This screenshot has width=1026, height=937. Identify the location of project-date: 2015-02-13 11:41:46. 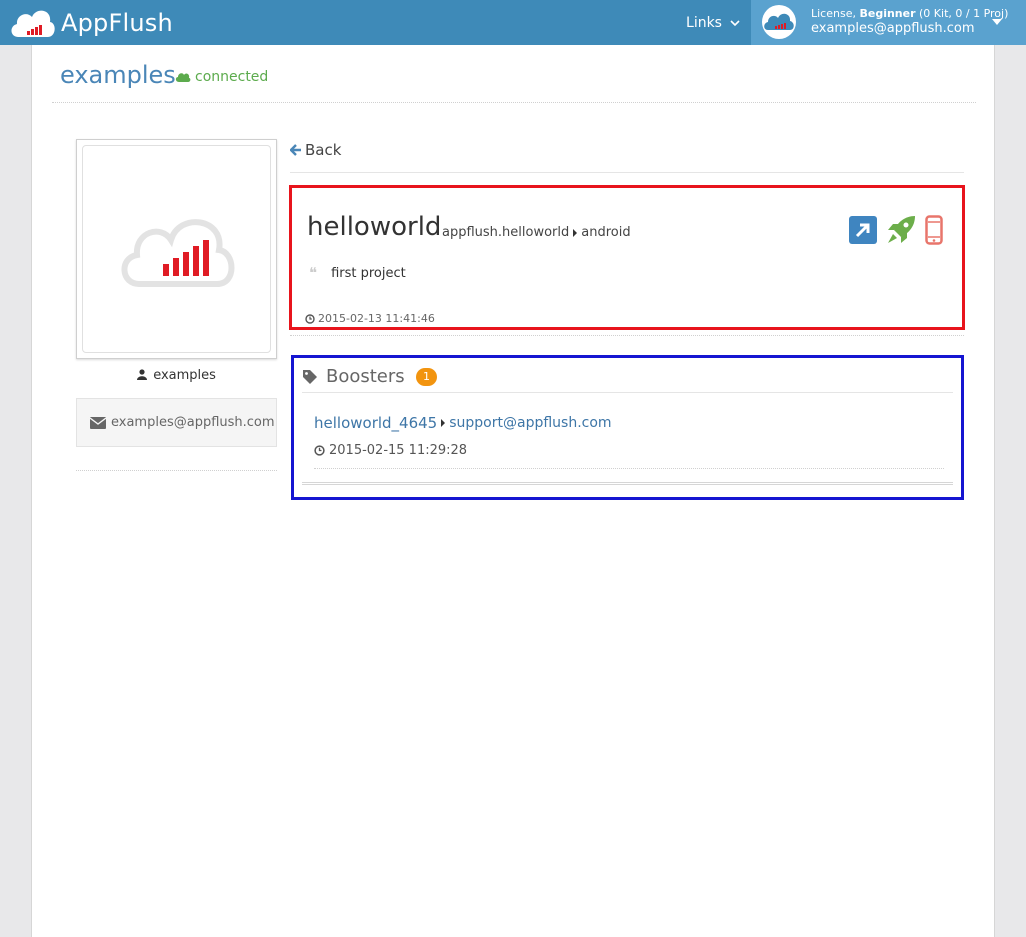
(370, 318).